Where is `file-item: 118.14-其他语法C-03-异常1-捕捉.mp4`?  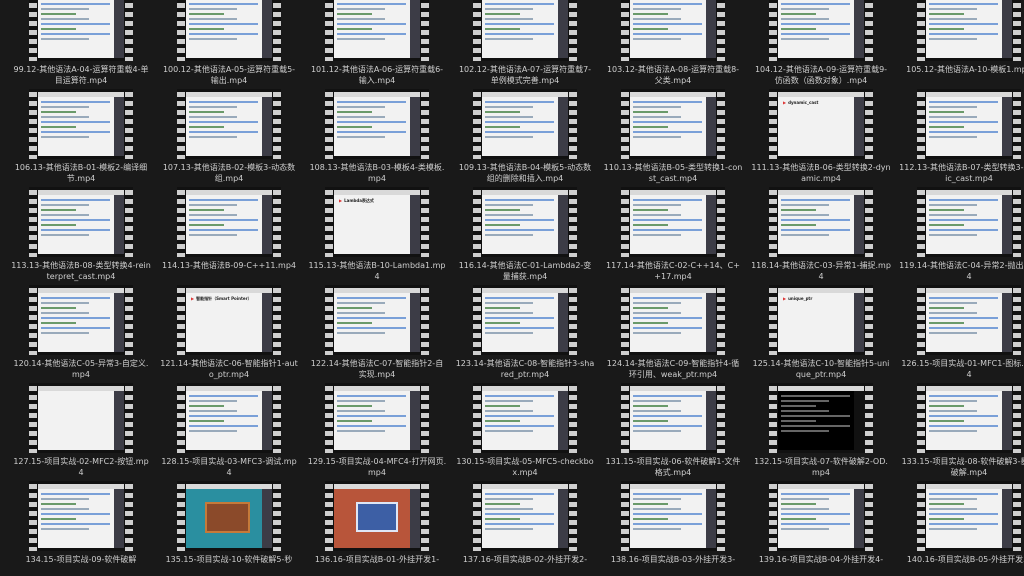
file-item: 118.14-其他语法C-03-异常1-捕捉.mp4 is located at coordinates (821, 233).